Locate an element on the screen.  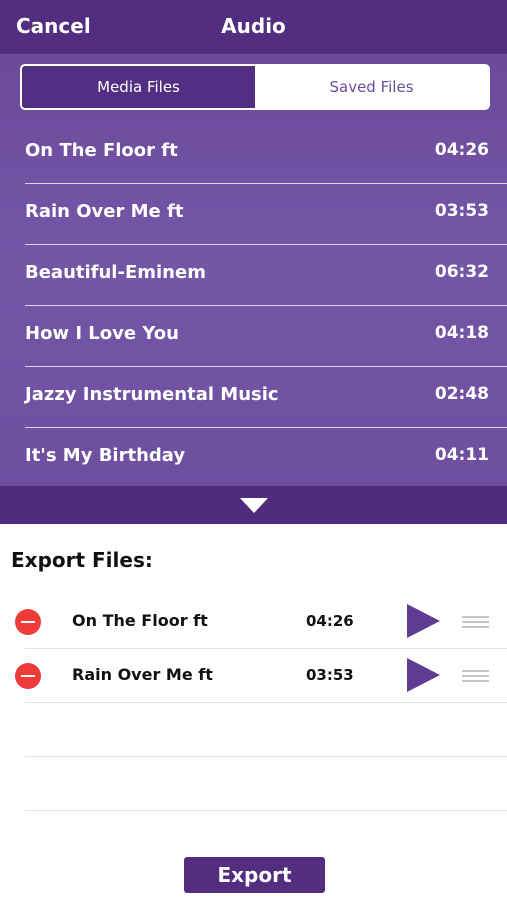
track-name: Rain Over Me ft is located at coordinates (104, 211).